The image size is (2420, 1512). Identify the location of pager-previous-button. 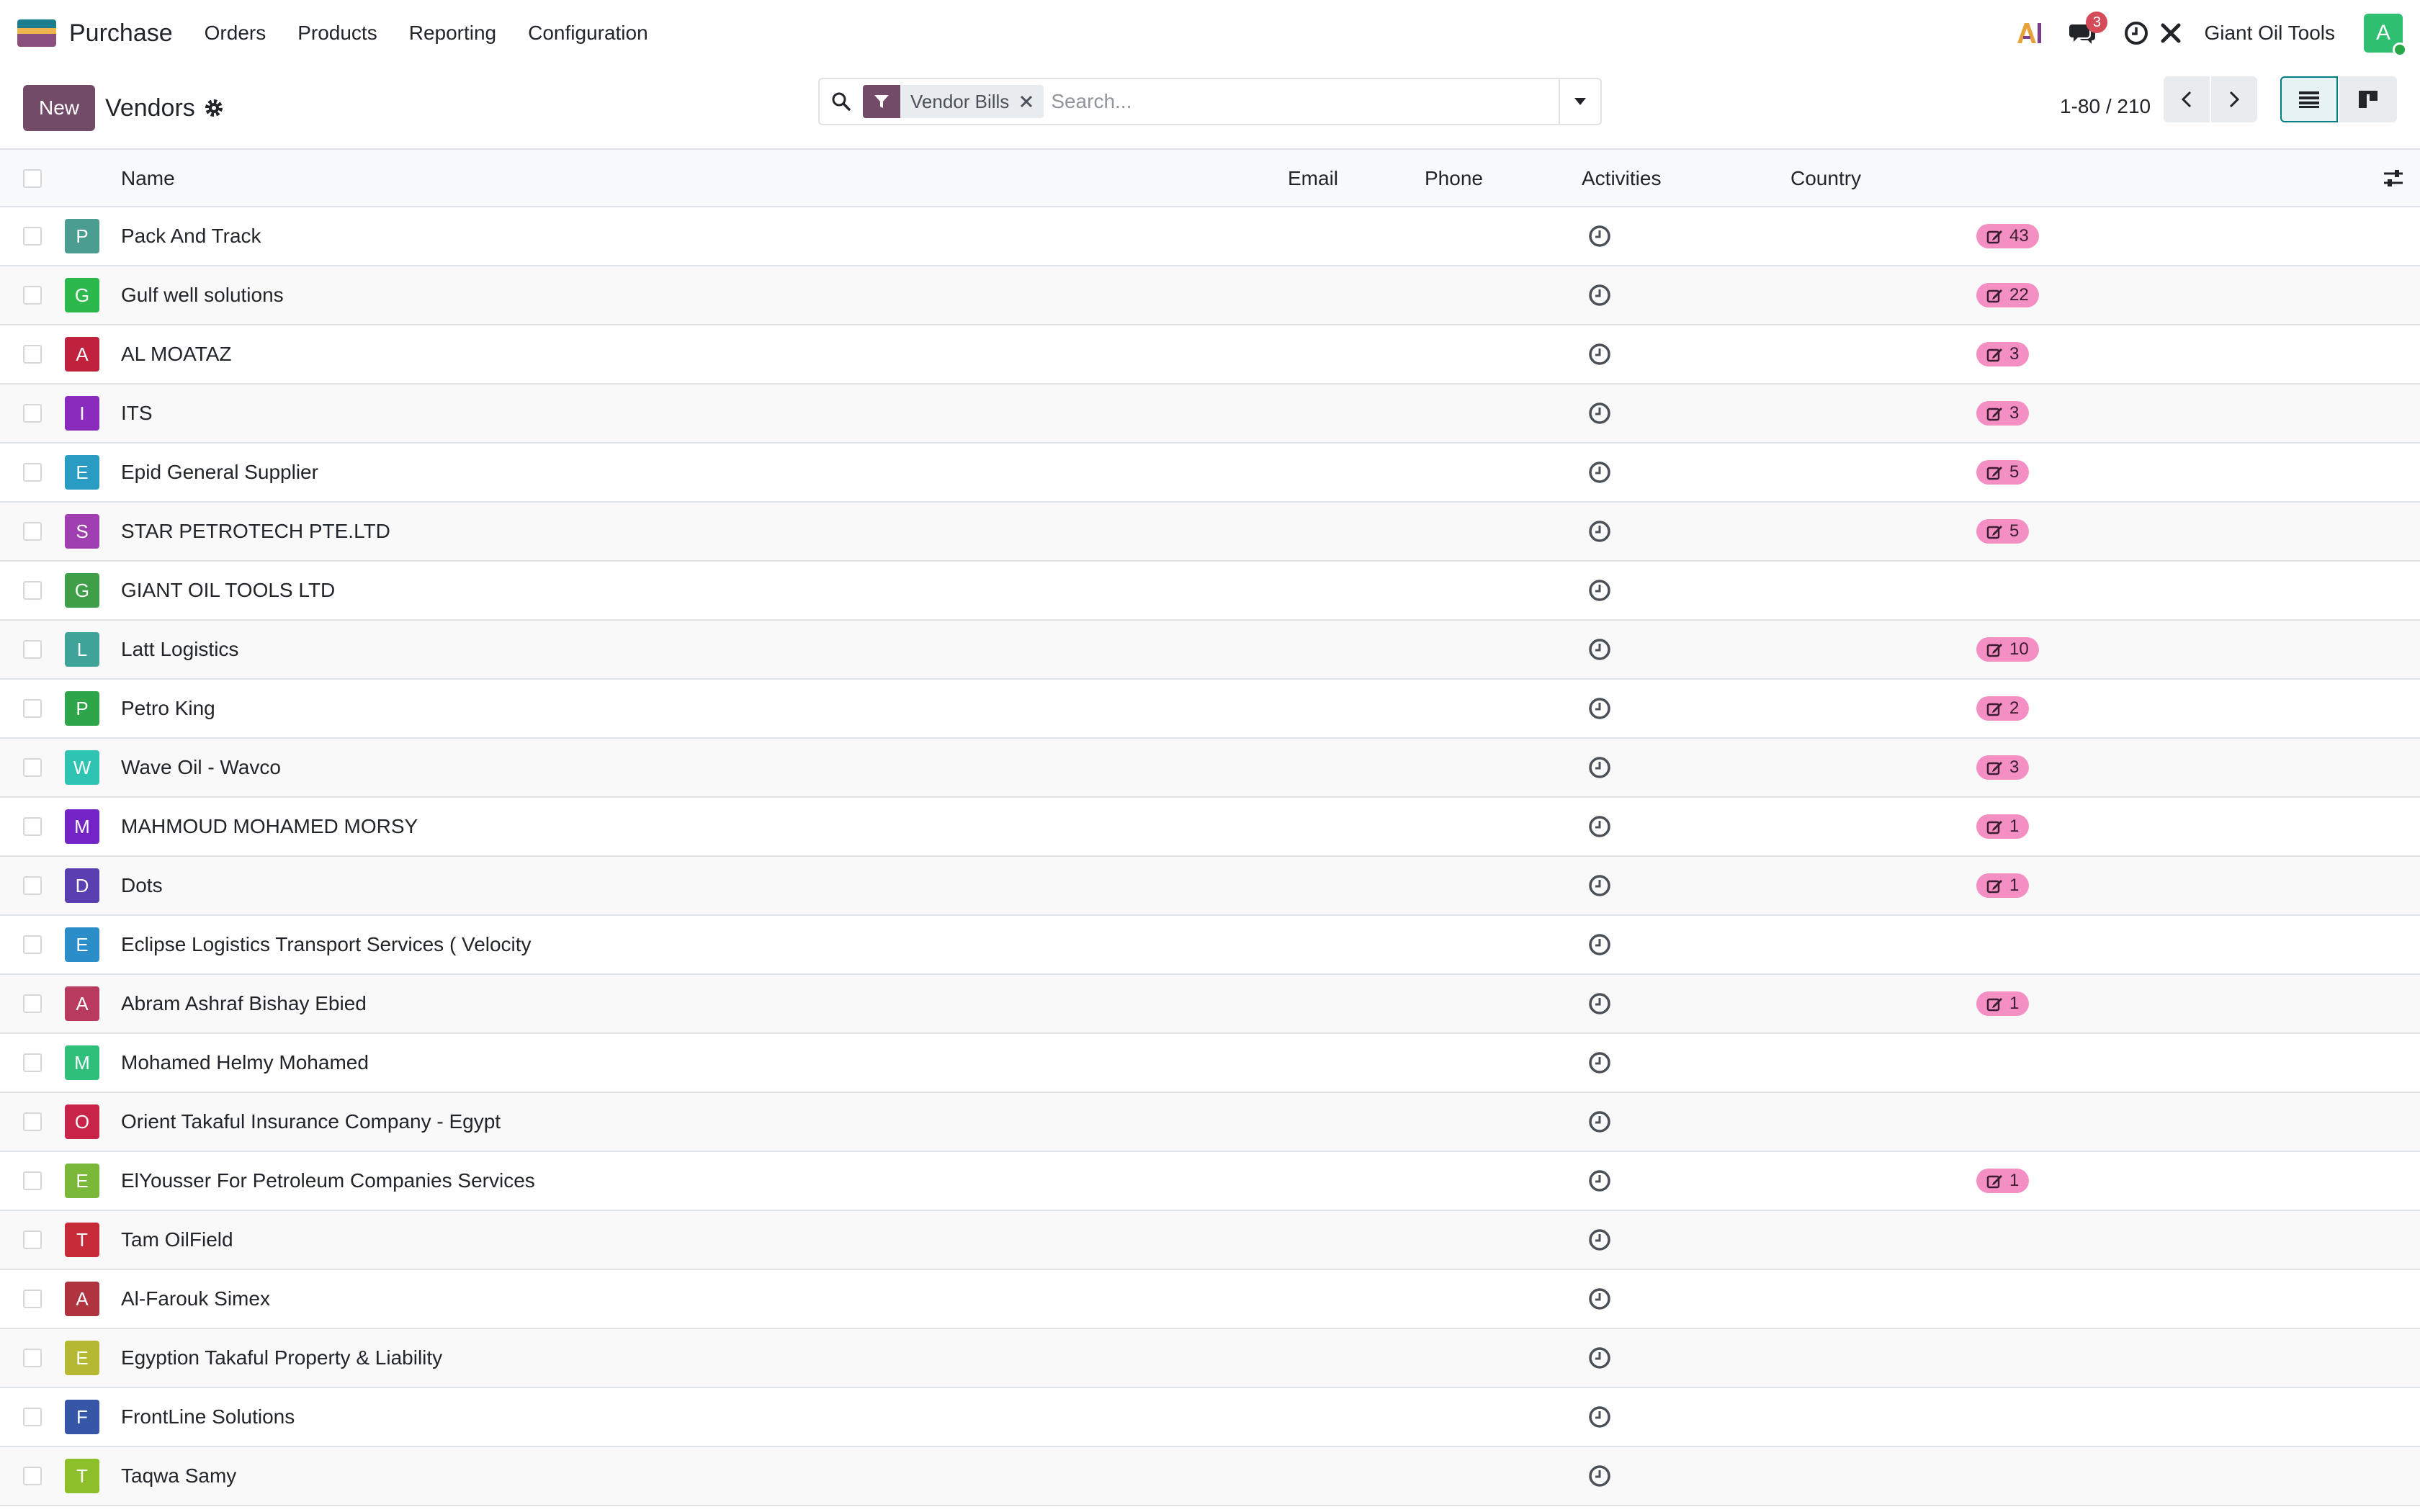
(2187, 99).